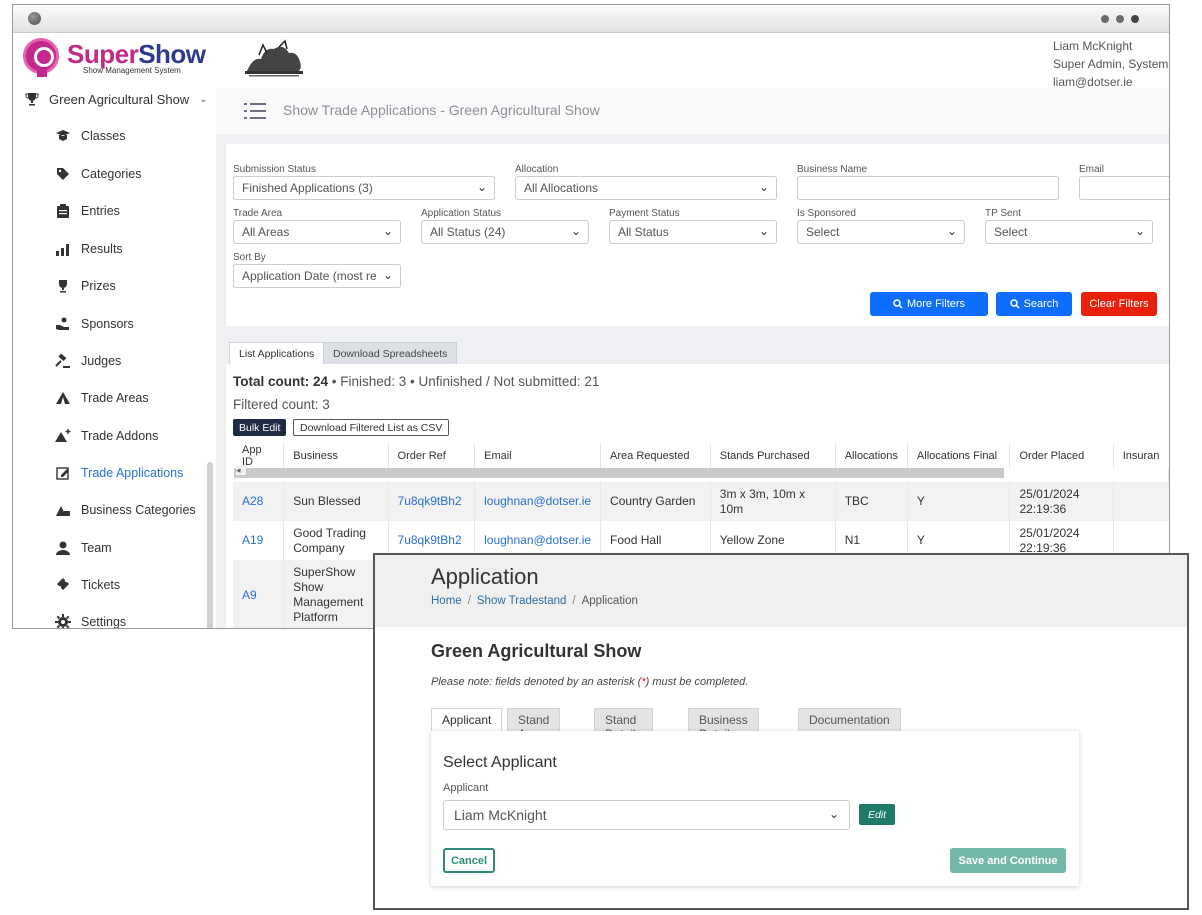 The height and width of the screenshot is (915, 1202). I want to click on sidebar-item-trade-addons: Trade Addons, so click(106, 436).